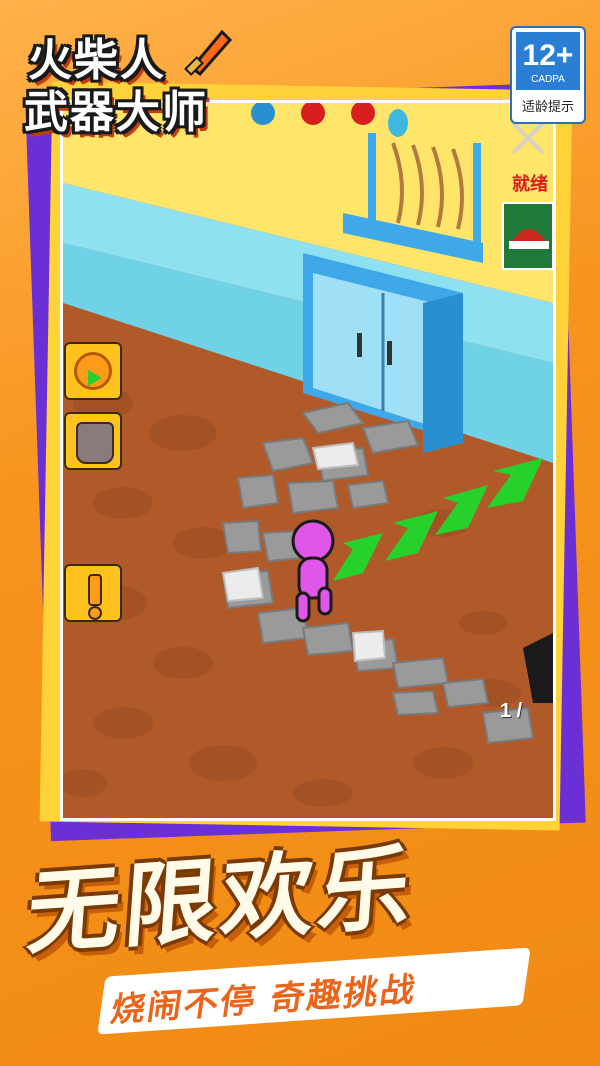 The height and width of the screenshot is (1066, 600). I want to click on hat-brim, so click(529, 245).